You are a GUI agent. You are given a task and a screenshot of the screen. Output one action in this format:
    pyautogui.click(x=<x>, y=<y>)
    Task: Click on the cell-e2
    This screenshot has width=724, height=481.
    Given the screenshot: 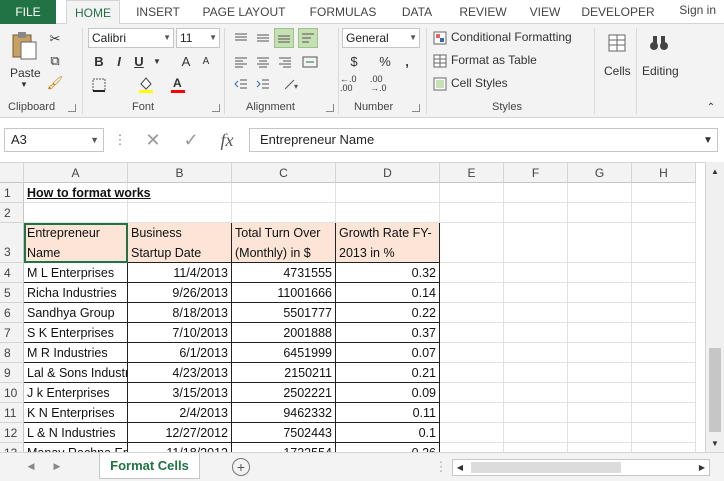 What is the action you would take?
    pyautogui.click(x=472, y=213)
    